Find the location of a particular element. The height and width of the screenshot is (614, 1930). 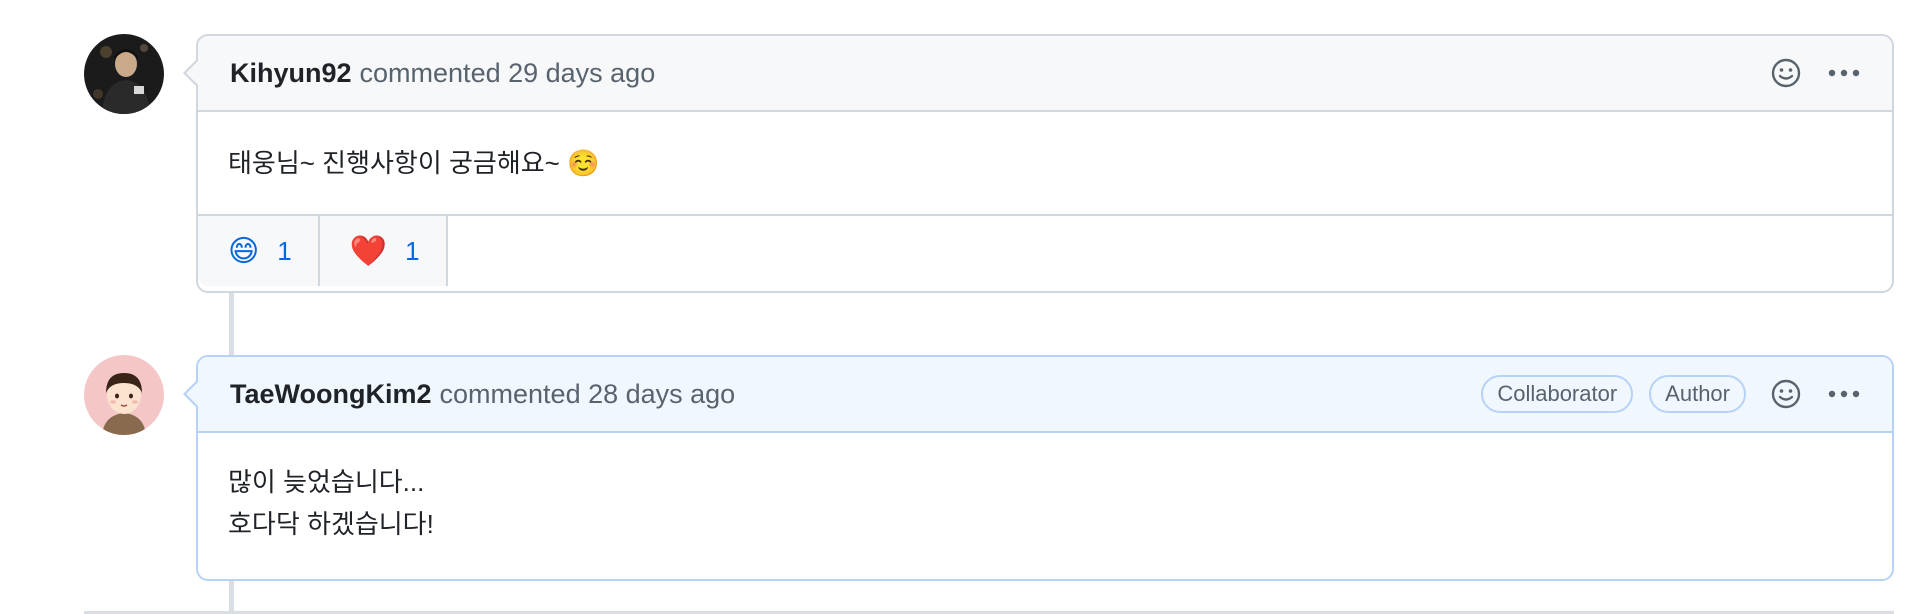

comment-body-line: 태웅님~ 진행사항이 궁금해요~ ☺️ is located at coordinates (414, 163).